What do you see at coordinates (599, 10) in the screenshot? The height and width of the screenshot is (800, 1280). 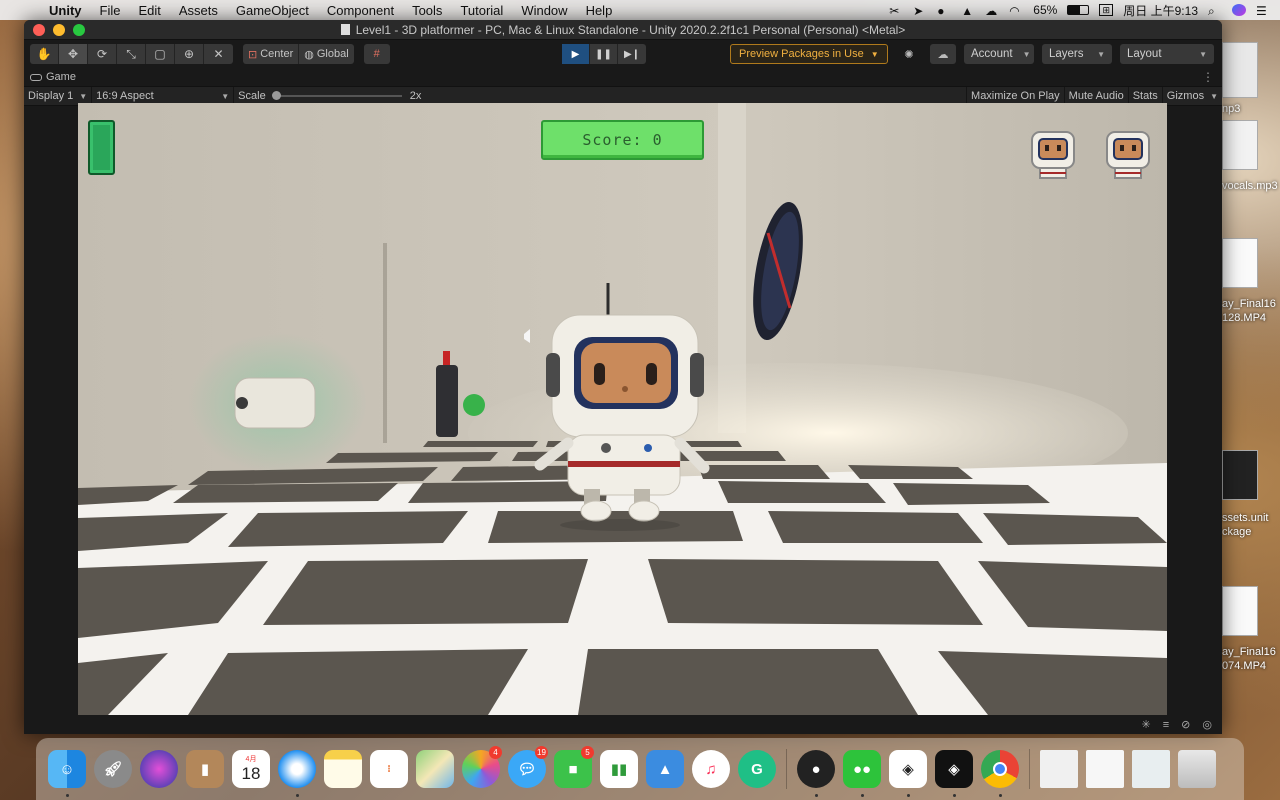 I see `menu-help: Help` at bounding box center [599, 10].